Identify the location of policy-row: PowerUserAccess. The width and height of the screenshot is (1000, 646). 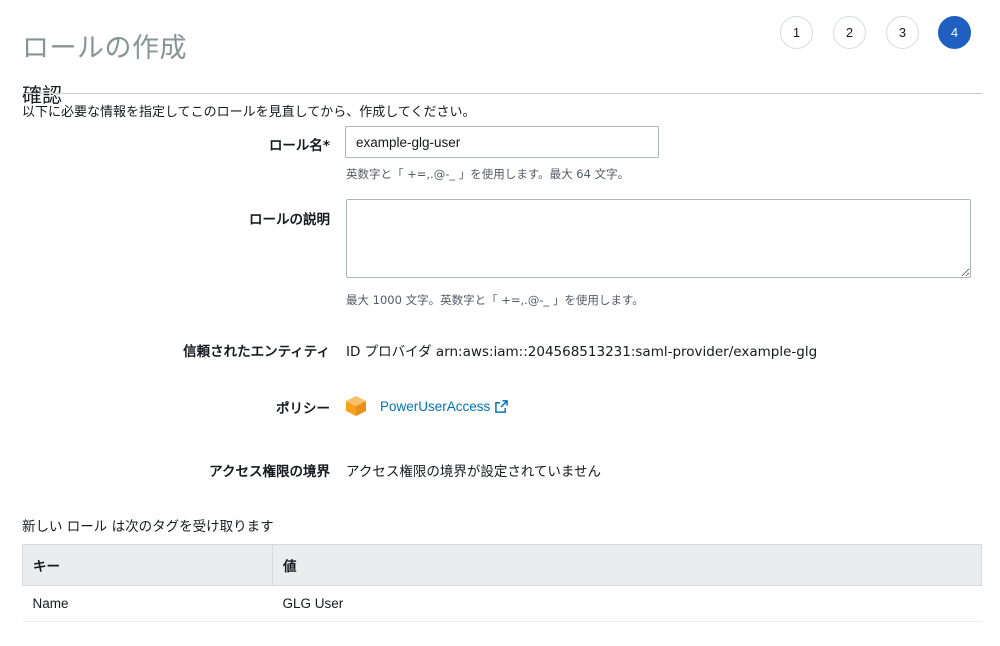
(427, 406).